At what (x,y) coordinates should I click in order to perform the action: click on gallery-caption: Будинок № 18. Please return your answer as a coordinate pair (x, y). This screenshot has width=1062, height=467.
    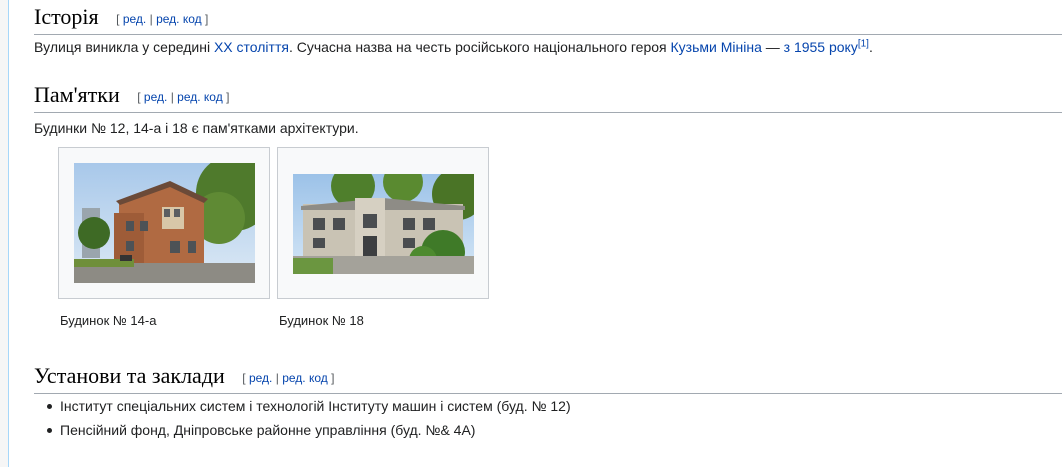
    Looking at the image, I should click on (321, 320).